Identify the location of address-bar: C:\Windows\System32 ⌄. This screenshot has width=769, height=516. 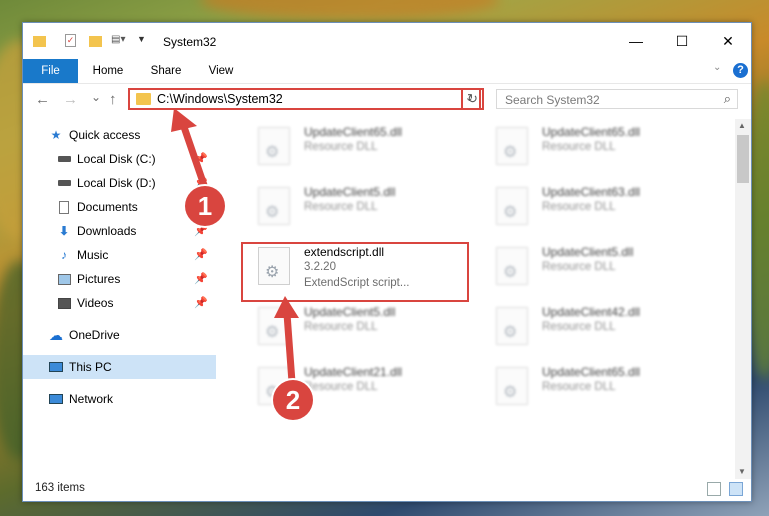
(304, 99).